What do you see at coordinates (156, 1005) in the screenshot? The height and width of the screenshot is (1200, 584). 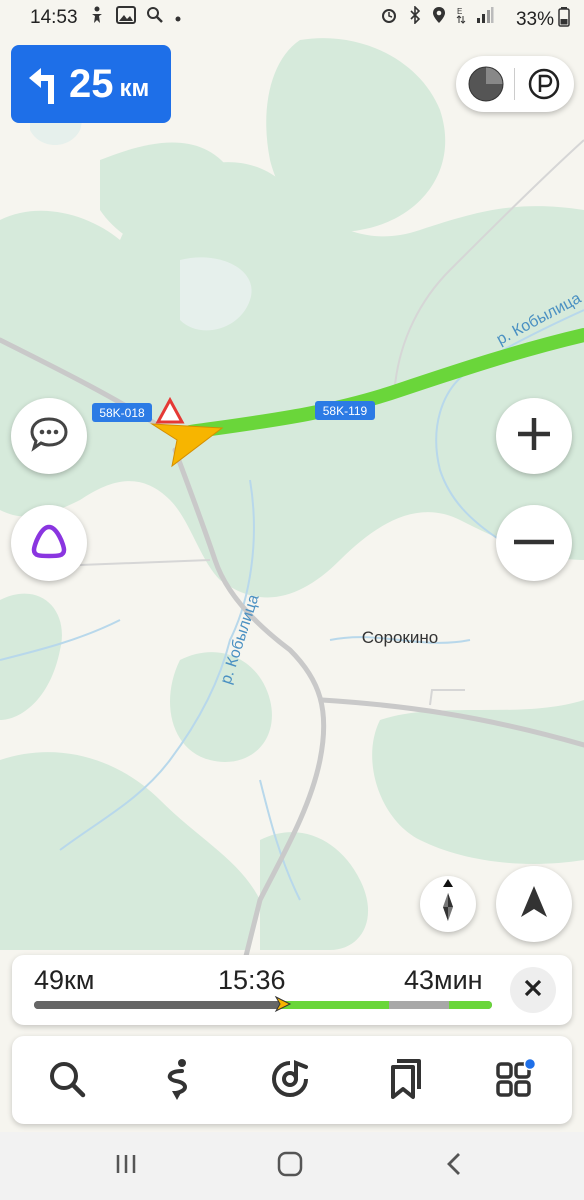 I see `traveled-segment` at bounding box center [156, 1005].